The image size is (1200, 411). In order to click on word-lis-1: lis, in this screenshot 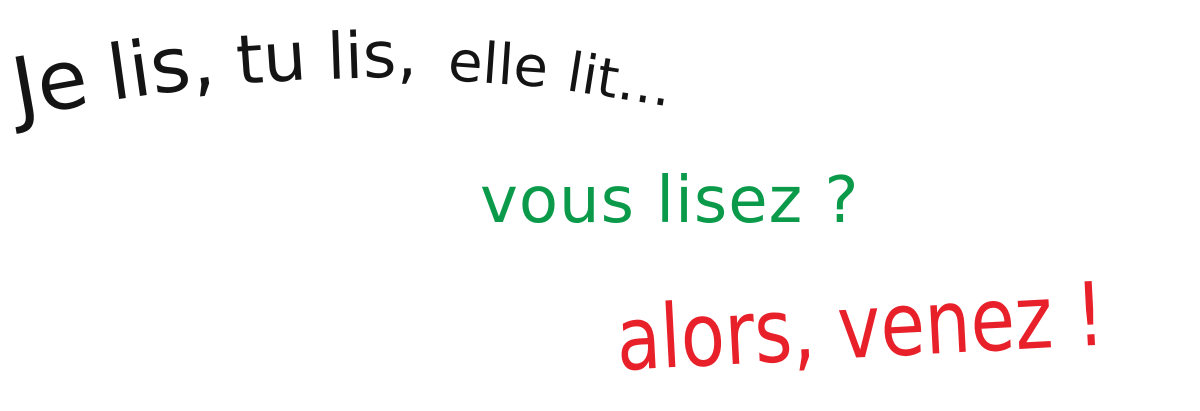, I will do `click(160, 66)`.